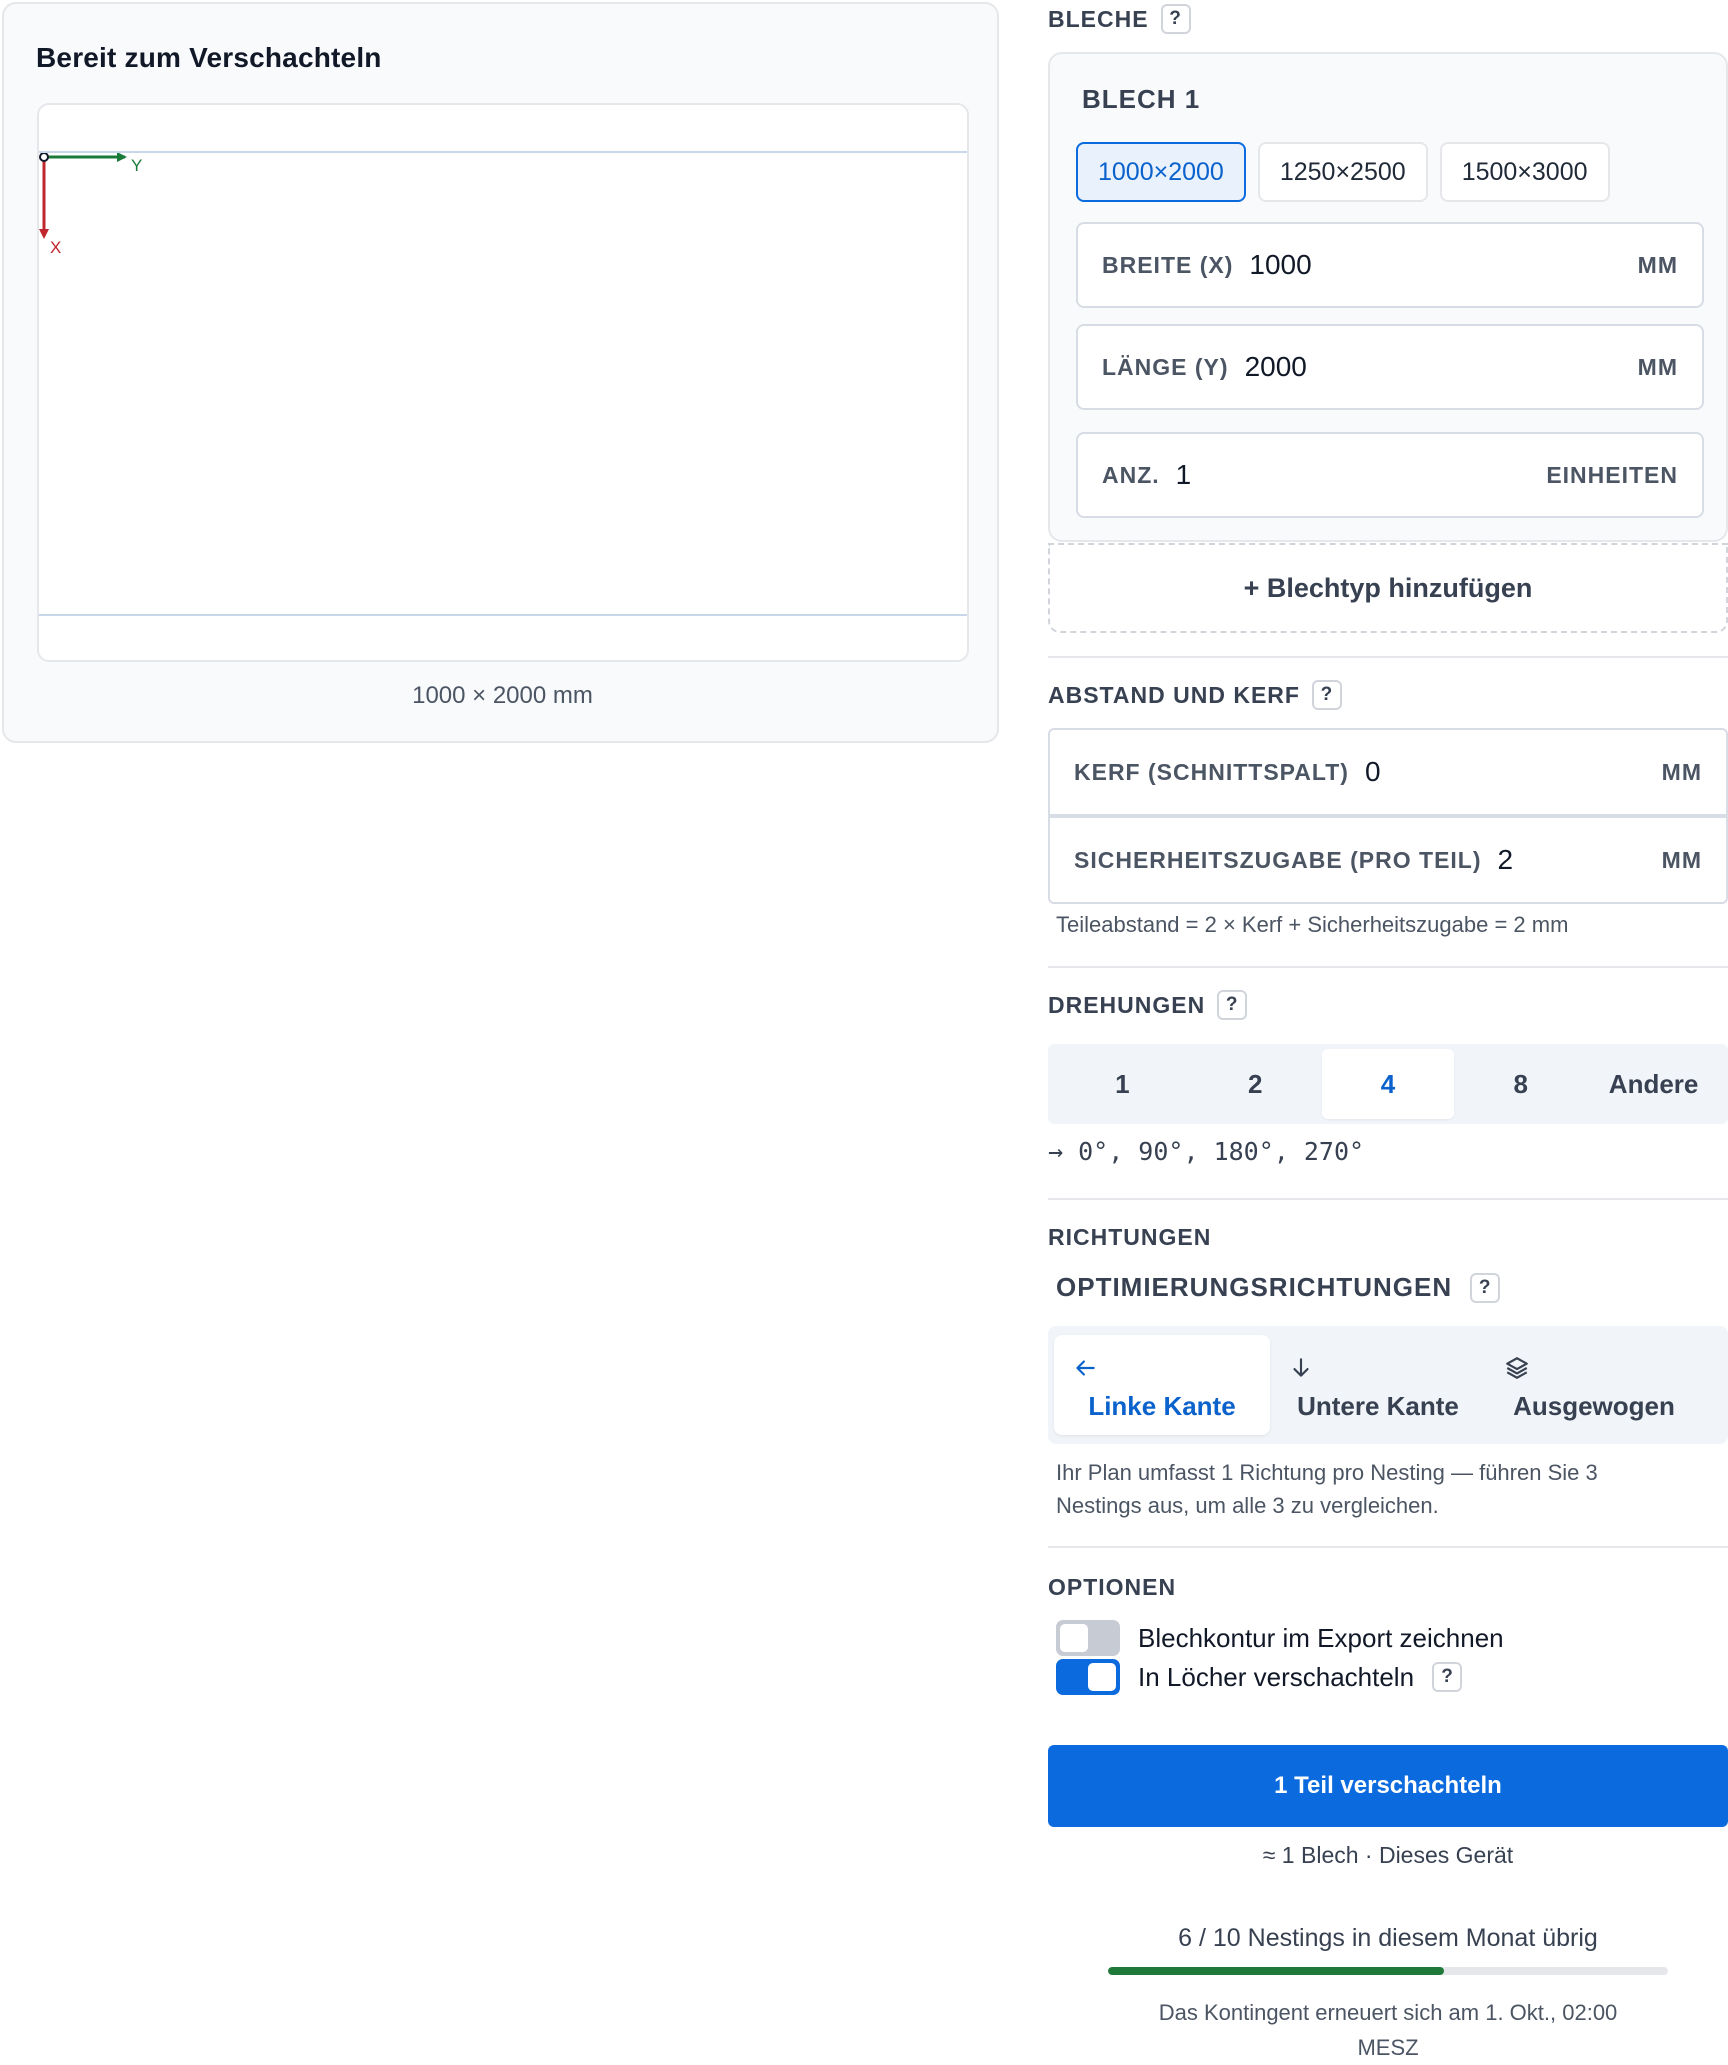 The width and height of the screenshot is (1728, 2065). I want to click on direction-balanced-label: Ausgewogen, so click(1594, 1406).